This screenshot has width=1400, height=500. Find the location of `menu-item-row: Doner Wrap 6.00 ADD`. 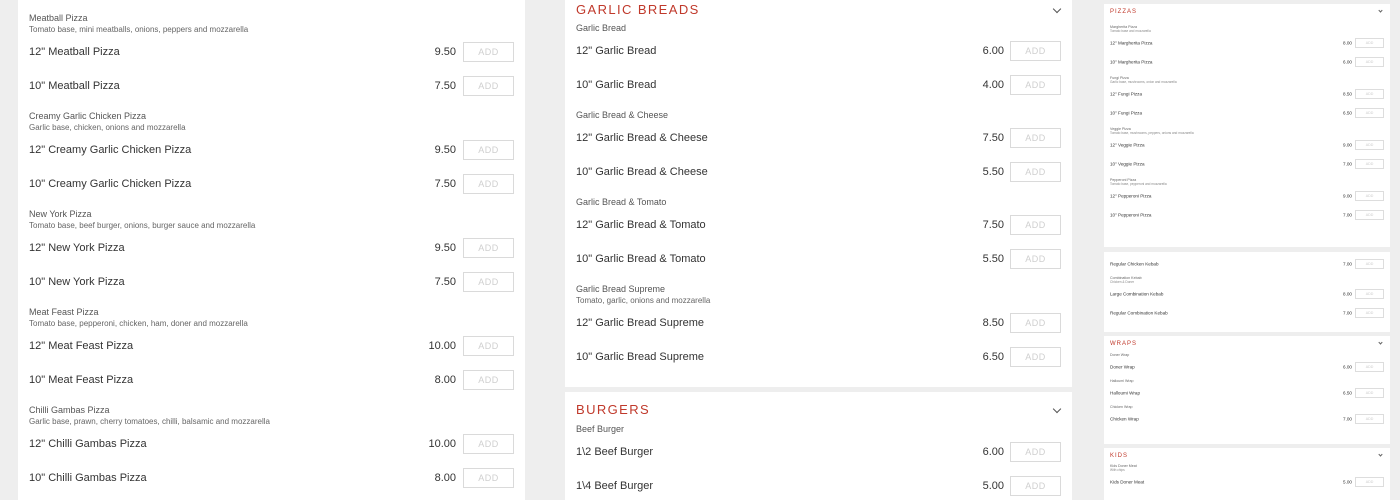

menu-item-row: Doner Wrap 6.00 ADD is located at coordinates (1247, 366).